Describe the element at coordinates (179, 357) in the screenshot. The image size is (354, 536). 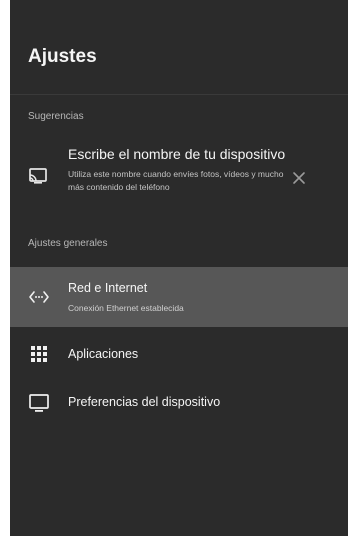
I see `menu-item-apps: Aplicaciones` at that location.